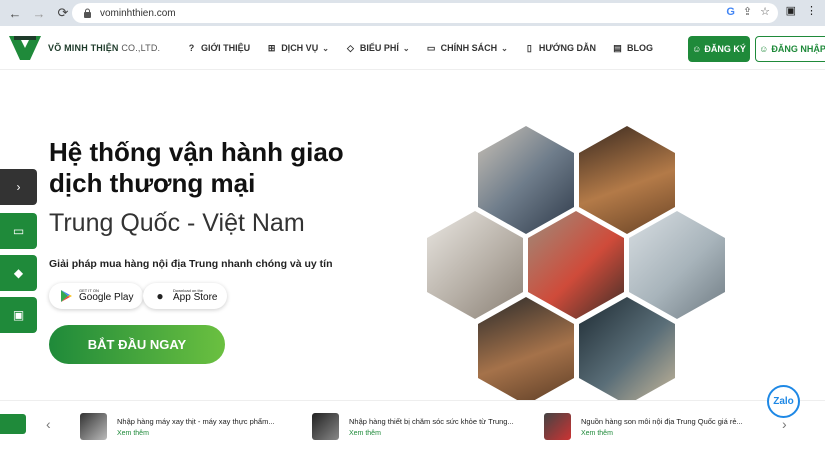 Image resolution: width=825 pixels, height=450 pixels. Describe the element at coordinates (627, 180) in the screenshot. I see `hex-image-cardboard-box` at that location.